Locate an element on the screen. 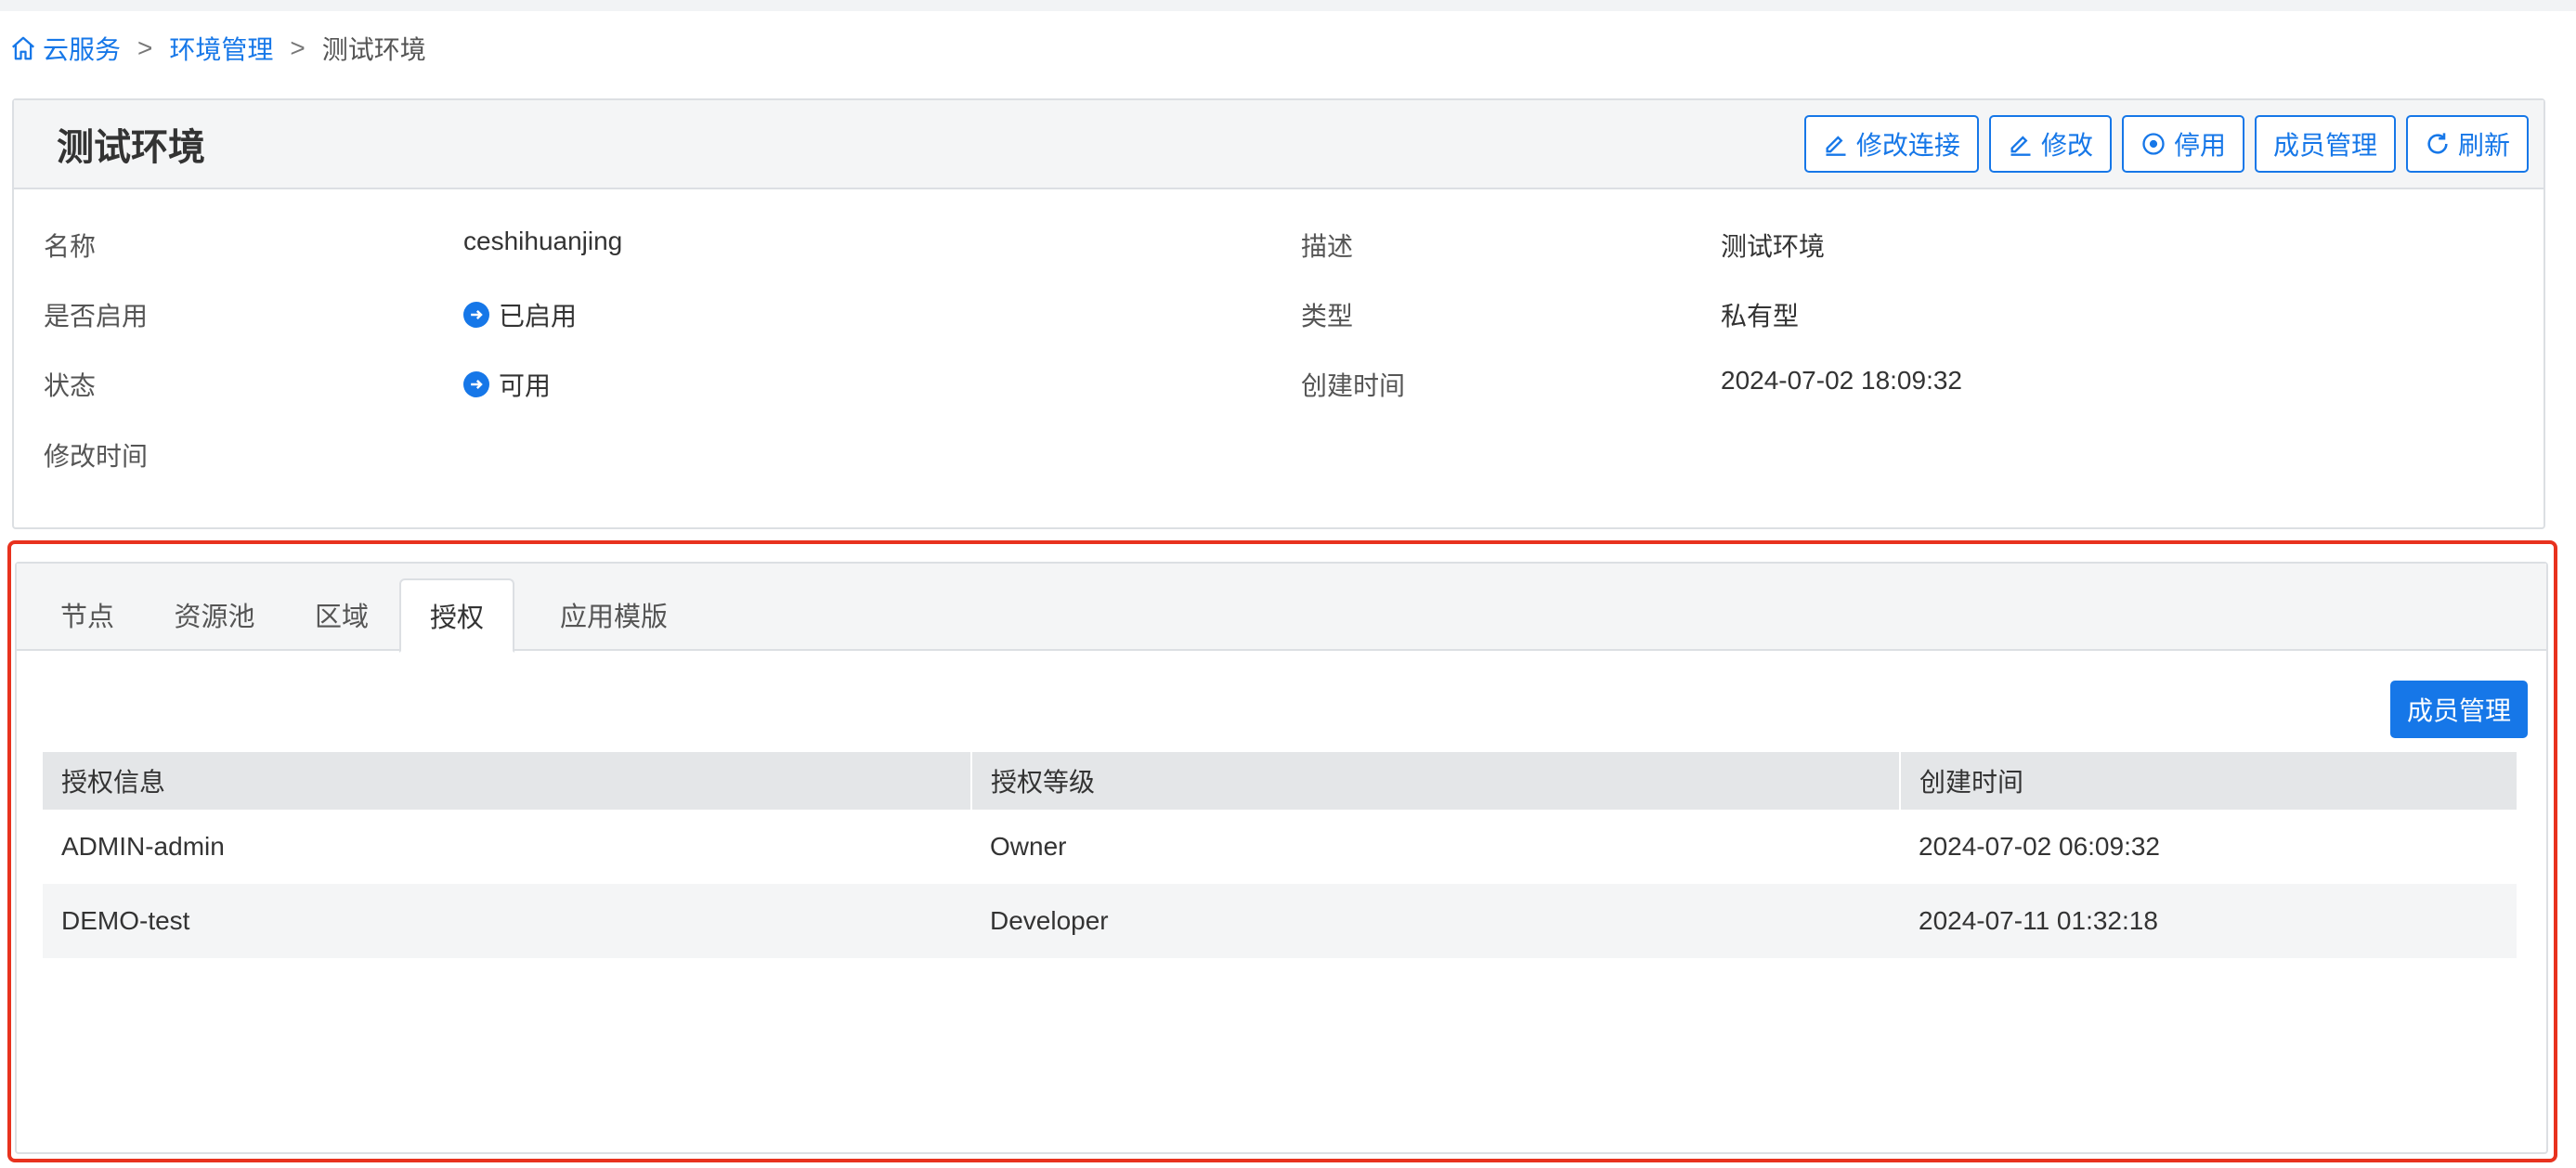  column-header-auth-info: 授权信息 is located at coordinates (508, 781).